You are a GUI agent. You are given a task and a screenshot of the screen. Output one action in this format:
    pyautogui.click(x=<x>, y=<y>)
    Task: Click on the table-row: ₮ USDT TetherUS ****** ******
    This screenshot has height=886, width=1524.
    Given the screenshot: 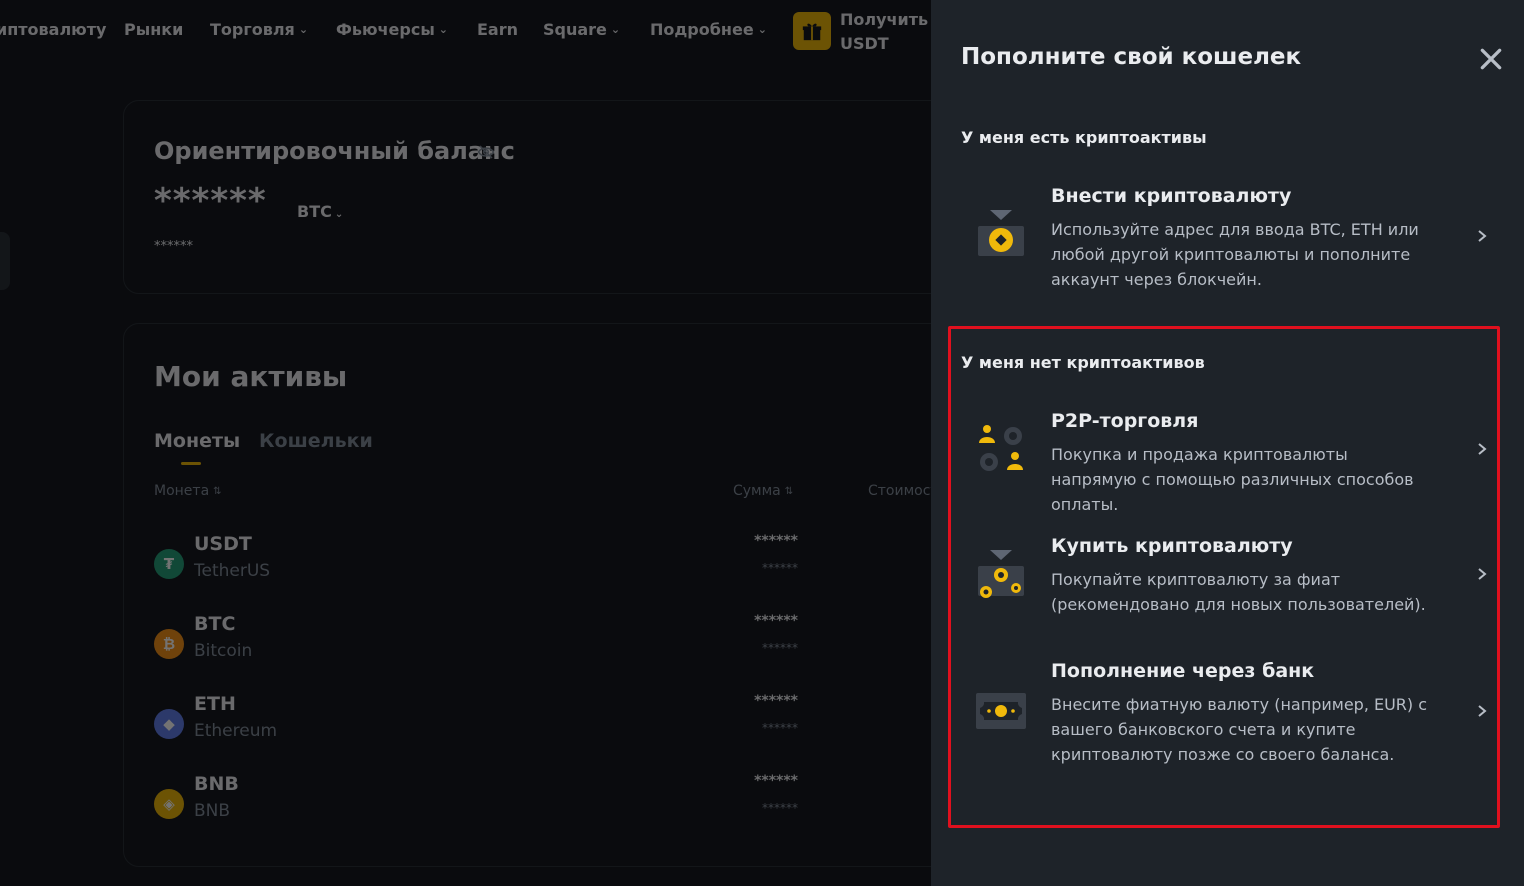 What is the action you would take?
    pyautogui.click(x=542, y=563)
    